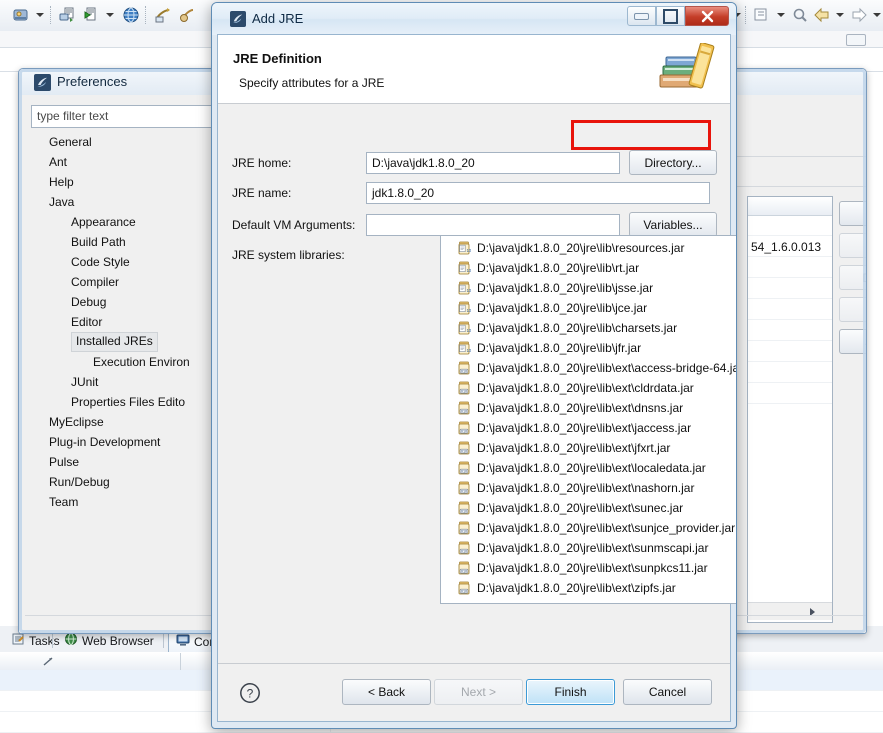 The width and height of the screenshot is (883, 733). I want to click on tree-item-team: Team, so click(63, 502).